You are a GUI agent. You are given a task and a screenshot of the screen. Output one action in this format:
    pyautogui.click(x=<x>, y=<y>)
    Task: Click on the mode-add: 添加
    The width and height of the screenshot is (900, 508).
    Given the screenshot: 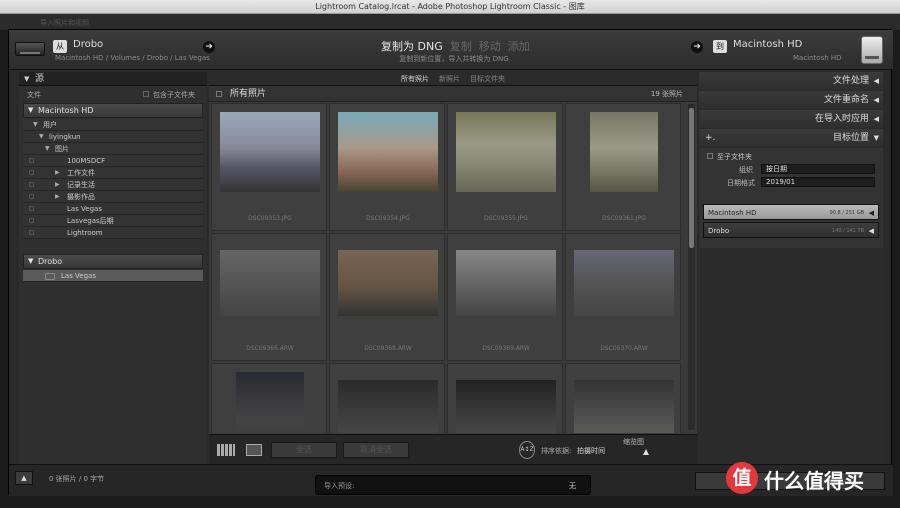 What is the action you would take?
    pyautogui.click(x=519, y=46)
    